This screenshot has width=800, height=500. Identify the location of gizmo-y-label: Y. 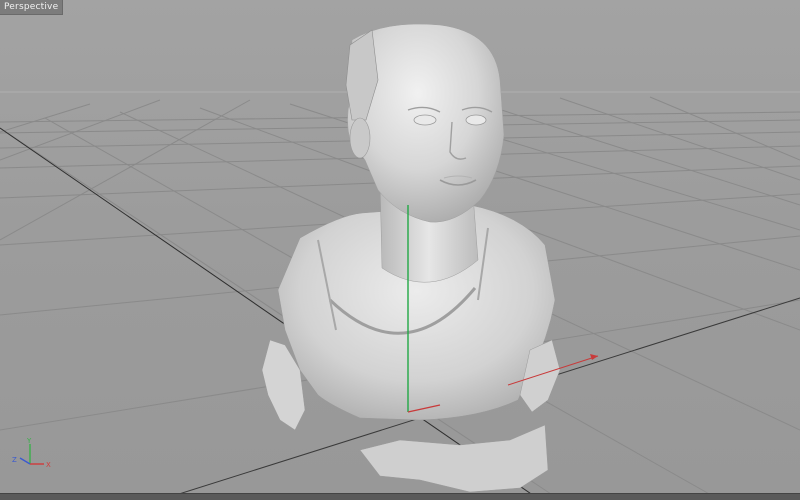
(29, 441).